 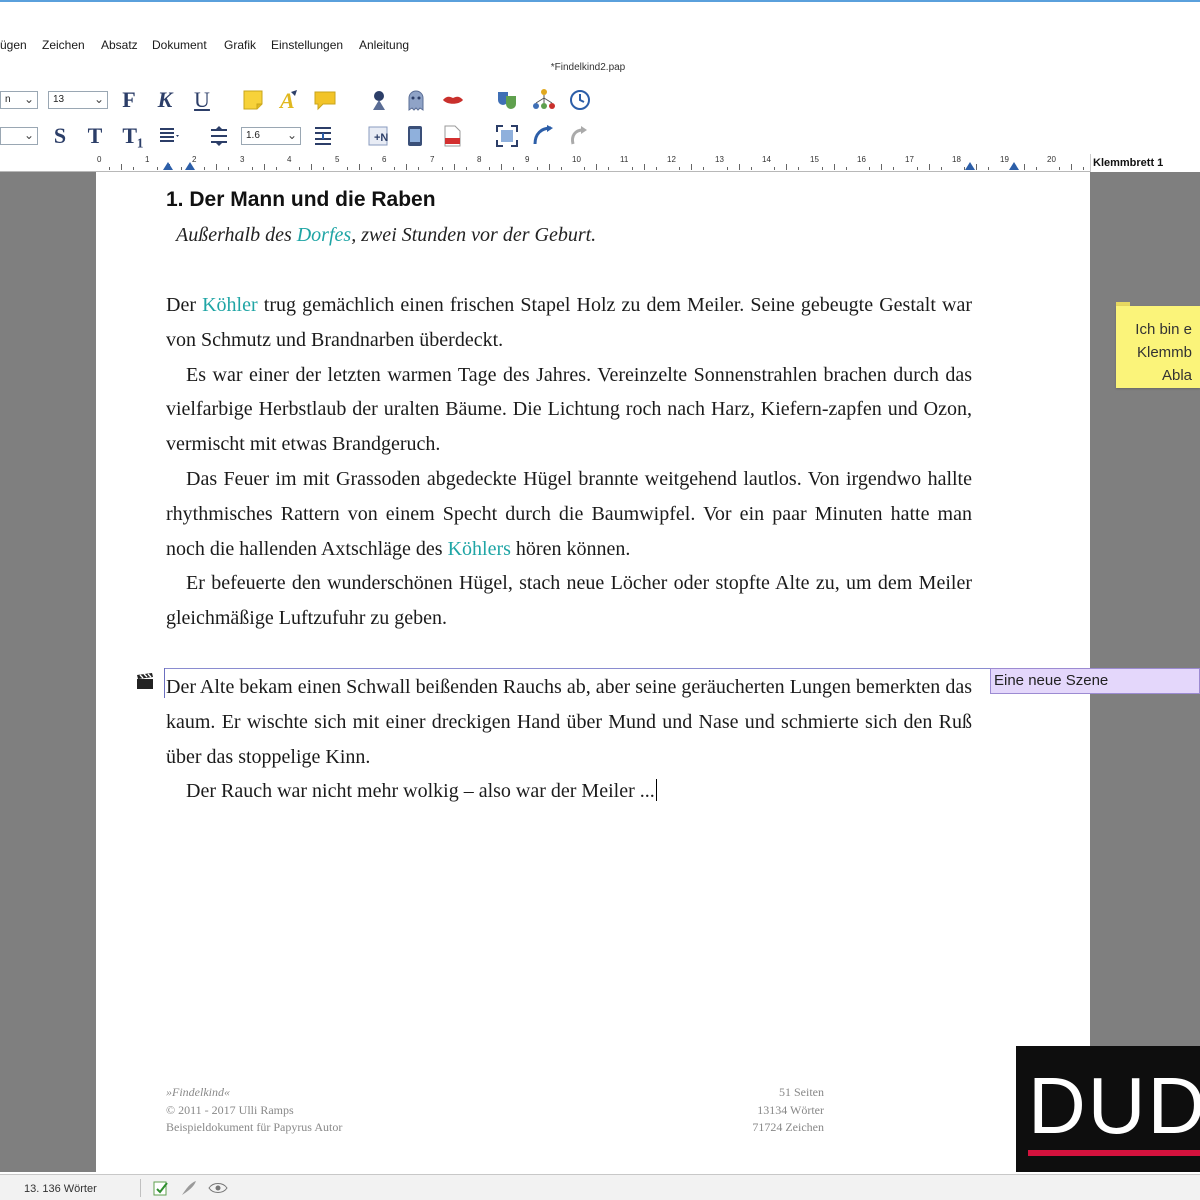 What do you see at coordinates (60, 1189) in the screenshot?
I see `status-word-count: 13. 136 Wörter` at bounding box center [60, 1189].